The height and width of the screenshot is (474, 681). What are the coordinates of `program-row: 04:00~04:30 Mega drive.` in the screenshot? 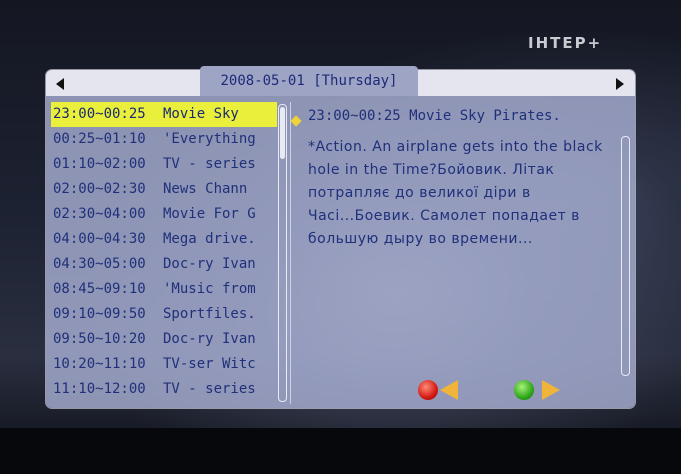 It's located at (164, 239).